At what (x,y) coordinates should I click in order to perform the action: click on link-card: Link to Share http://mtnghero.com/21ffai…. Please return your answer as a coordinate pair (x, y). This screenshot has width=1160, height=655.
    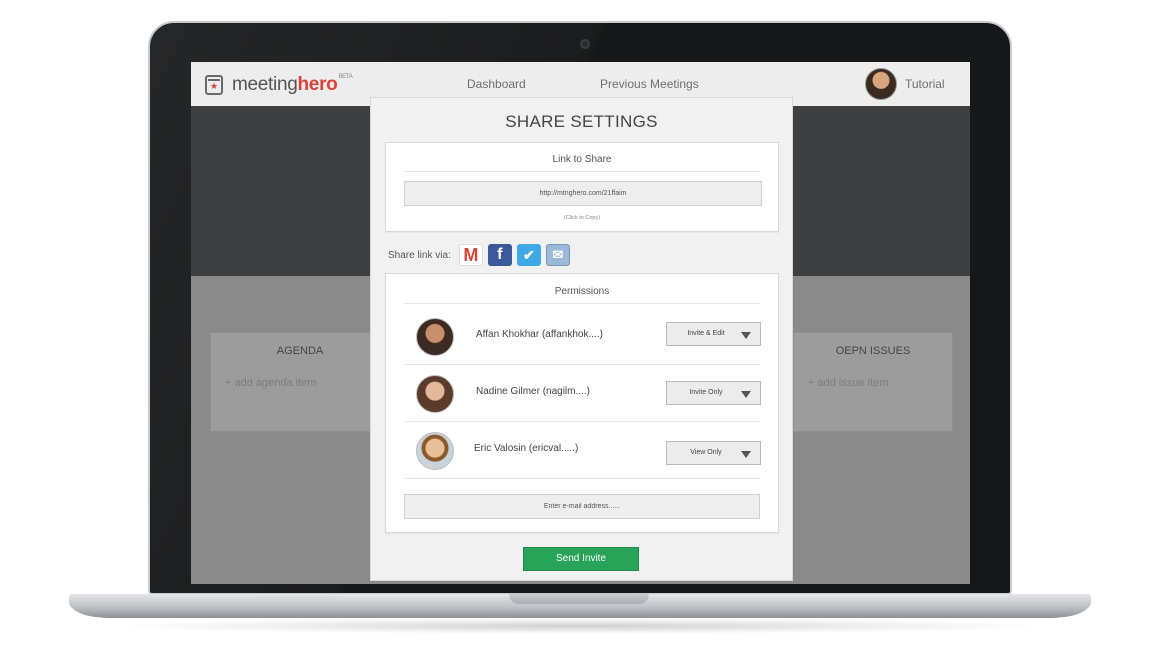
    Looking at the image, I should click on (582, 187).